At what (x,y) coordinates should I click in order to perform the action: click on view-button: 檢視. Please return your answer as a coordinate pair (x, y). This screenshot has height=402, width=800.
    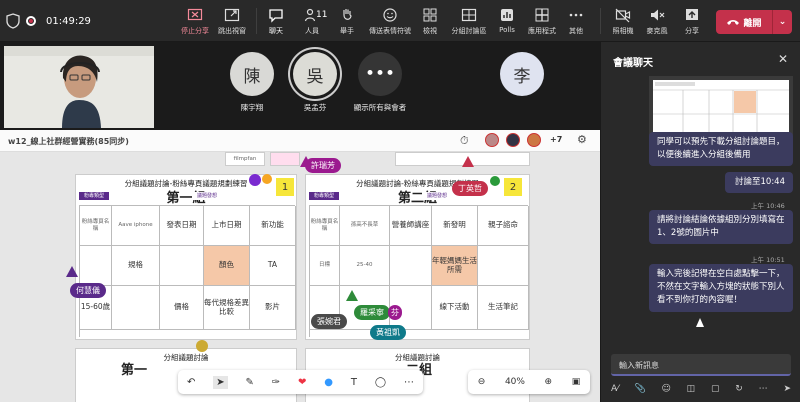
    Looking at the image, I should click on (430, 20).